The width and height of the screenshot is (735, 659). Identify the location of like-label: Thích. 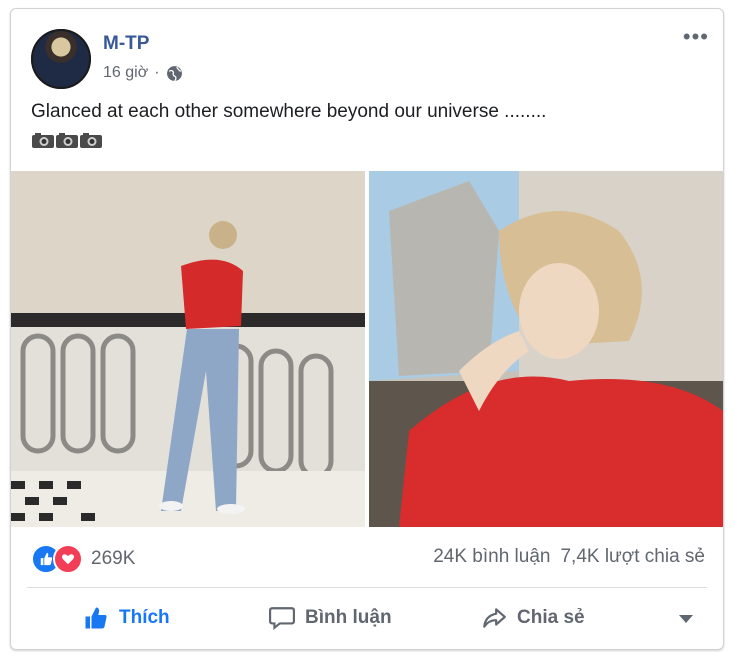
(144, 617).